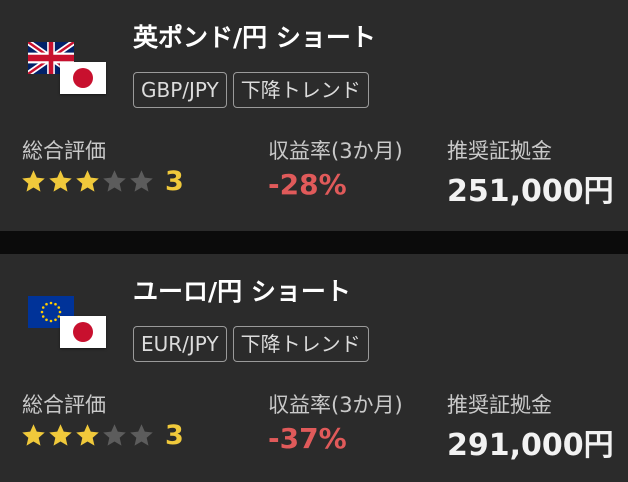  Describe the element at coordinates (530, 191) in the screenshot. I see `margin-value: 251,000円` at that location.